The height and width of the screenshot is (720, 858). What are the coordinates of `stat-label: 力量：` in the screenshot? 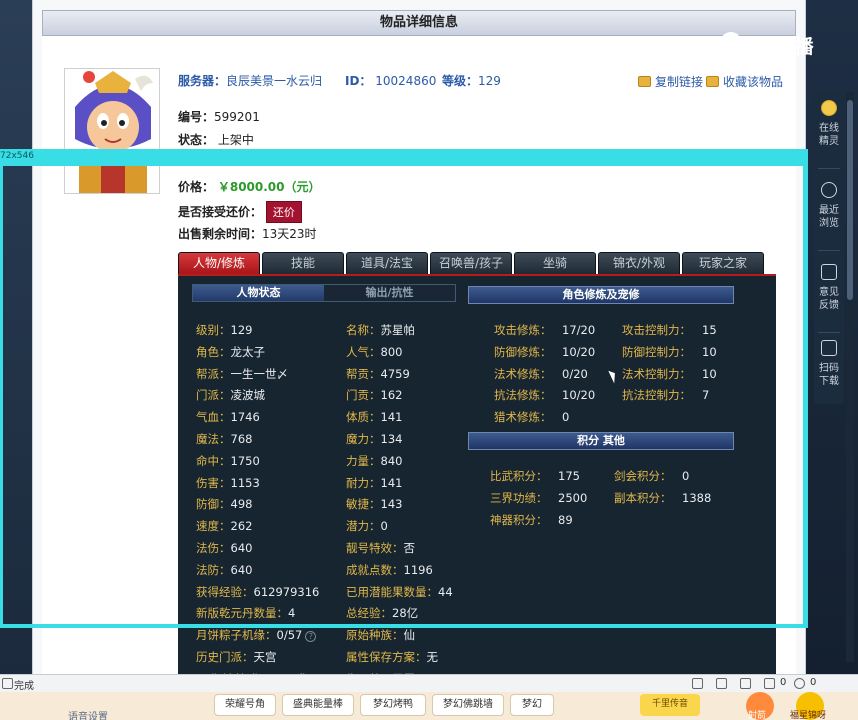 It's located at (363, 460).